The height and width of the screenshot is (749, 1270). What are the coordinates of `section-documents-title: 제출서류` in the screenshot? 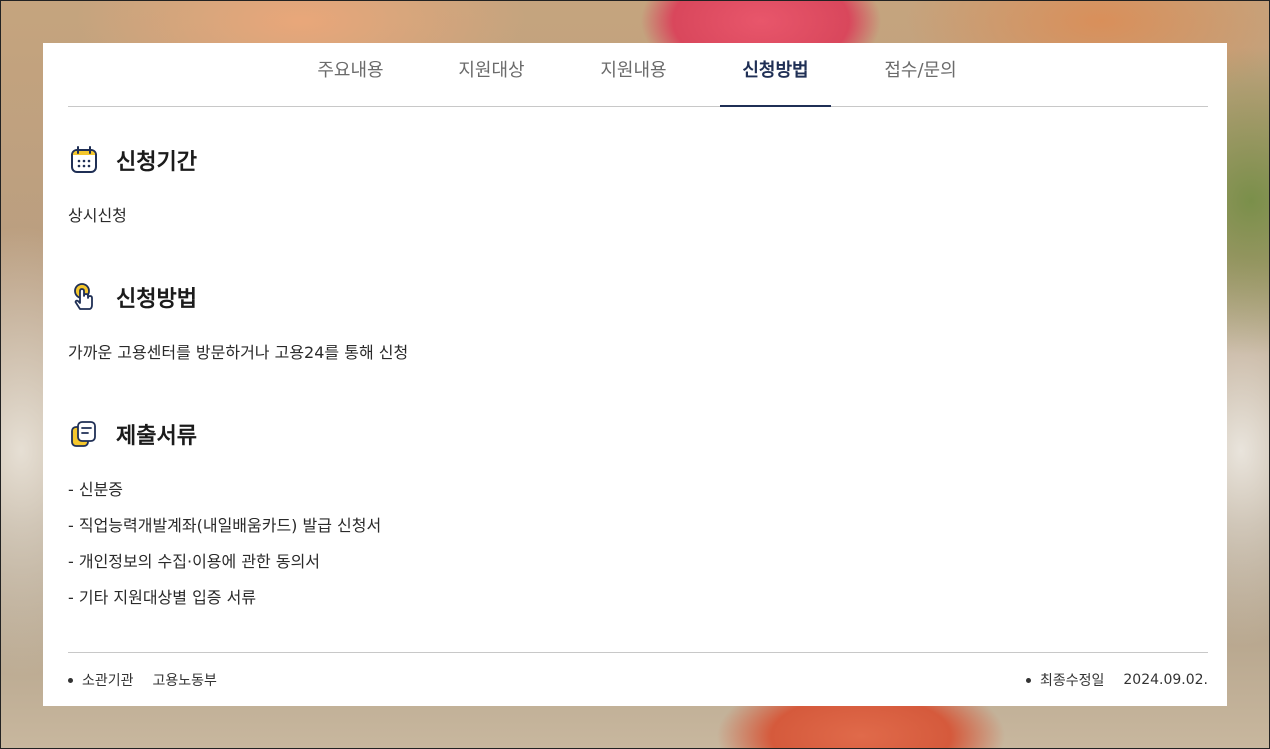 It's located at (156, 436).